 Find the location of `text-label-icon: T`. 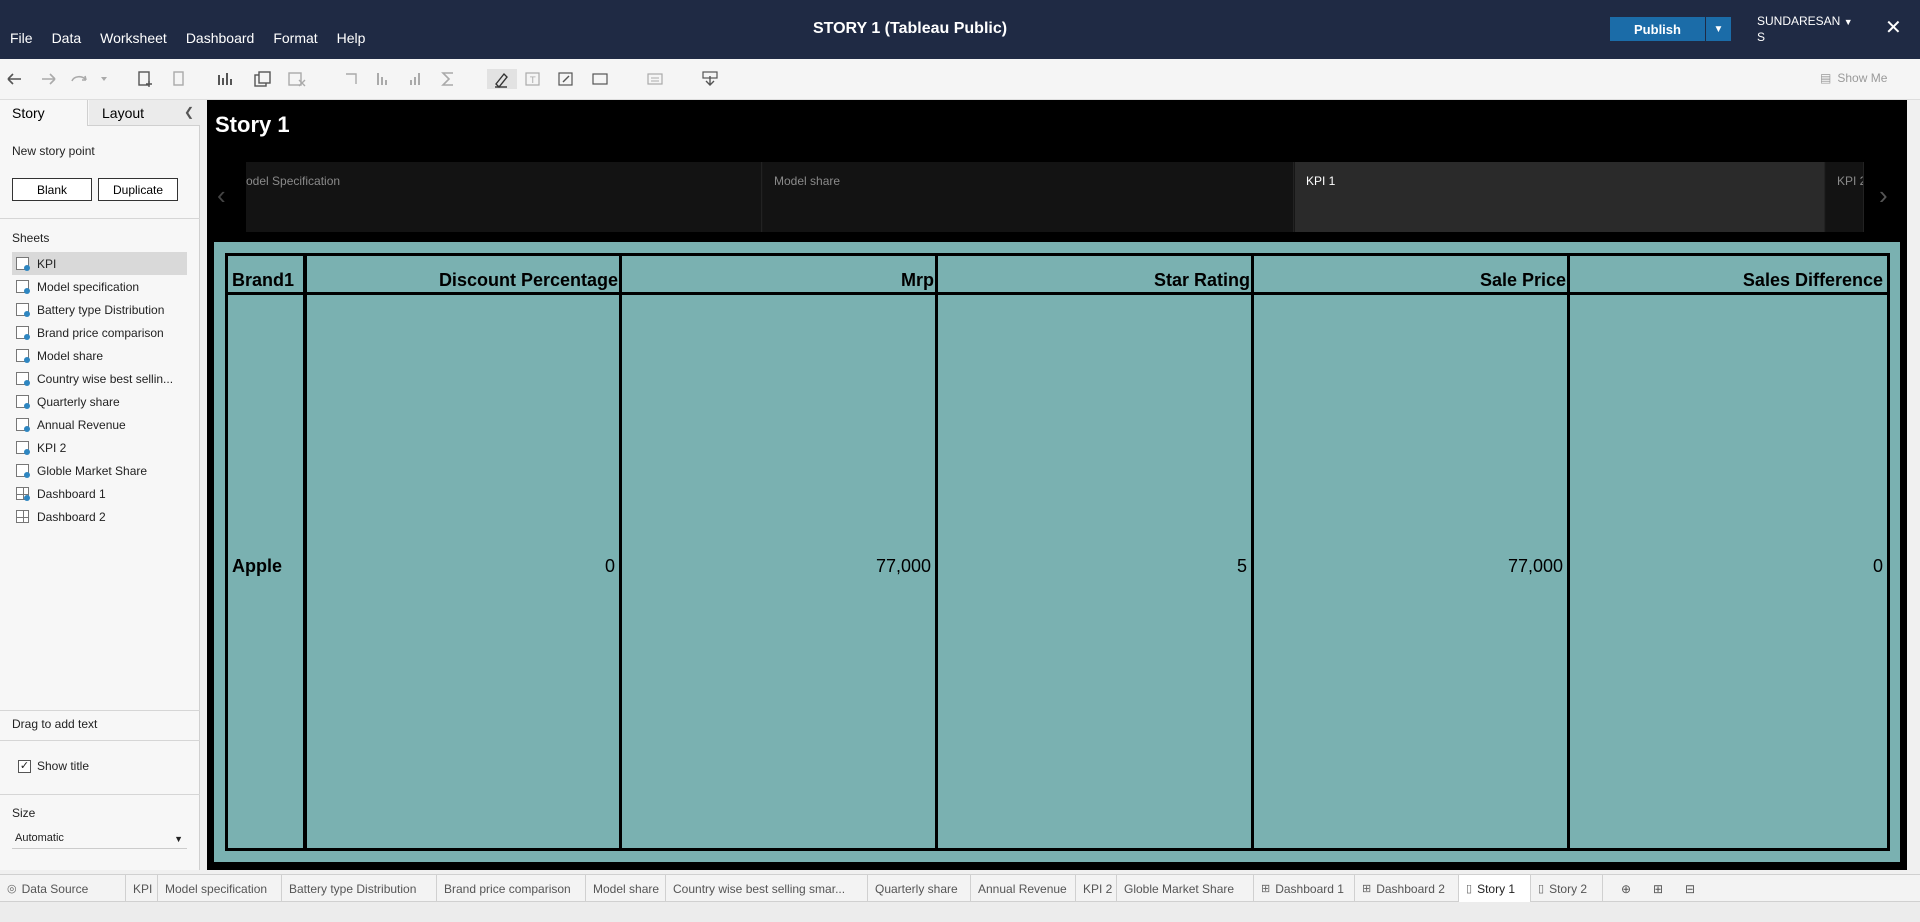

text-label-icon: T is located at coordinates (533, 79).